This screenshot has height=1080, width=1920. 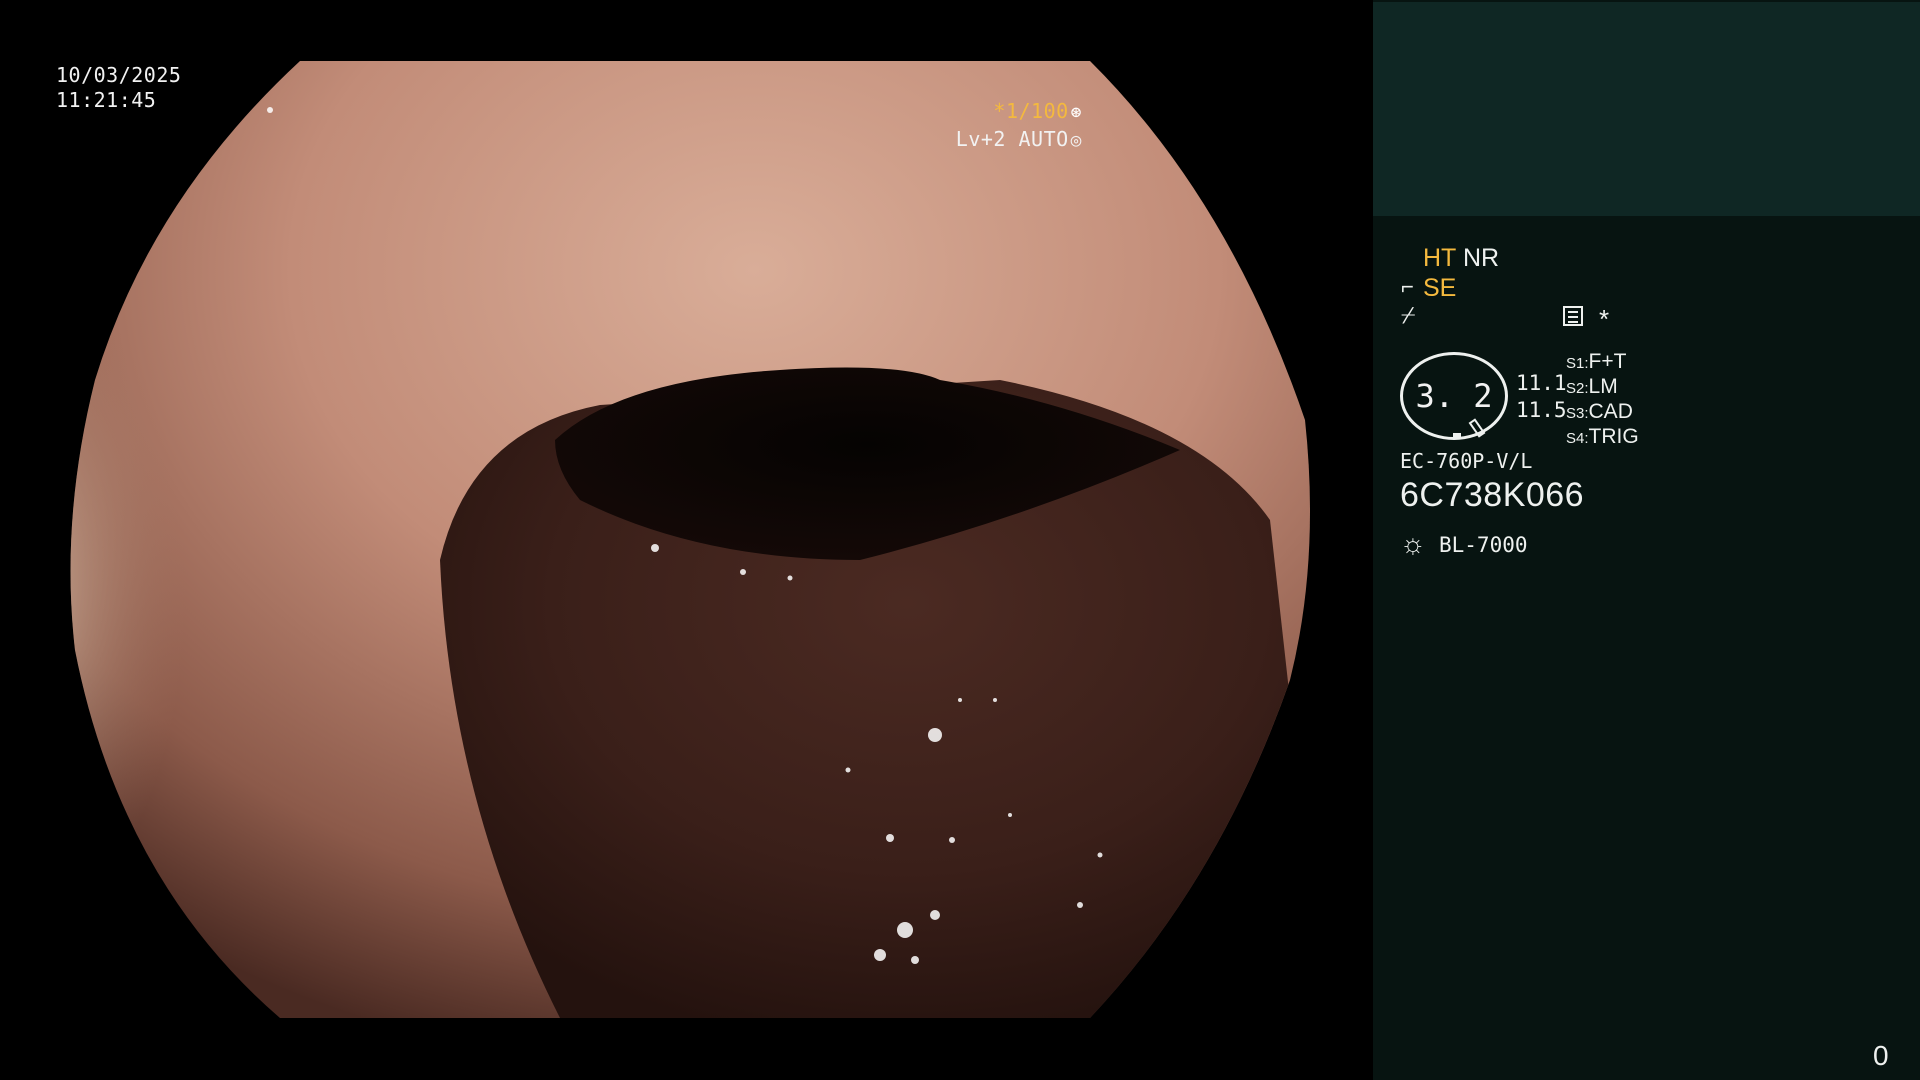 I want to click on se-indicator: SE, so click(x=1440, y=288).